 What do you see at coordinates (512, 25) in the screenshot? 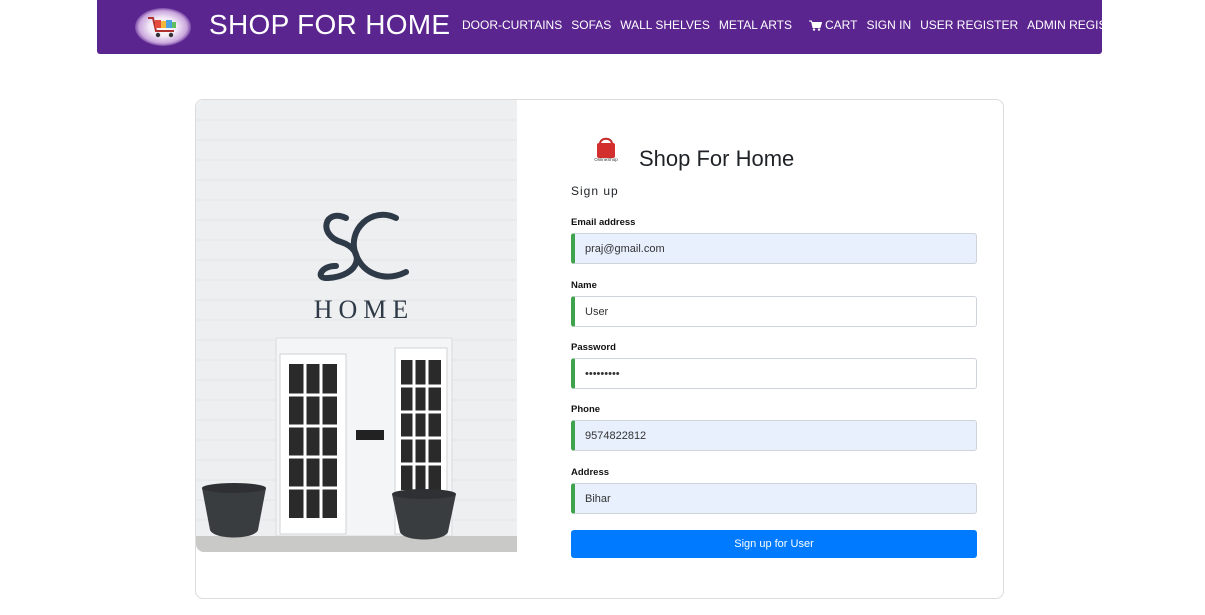
I see `nav-door-curtains: DOOR-CURTAINS` at bounding box center [512, 25].